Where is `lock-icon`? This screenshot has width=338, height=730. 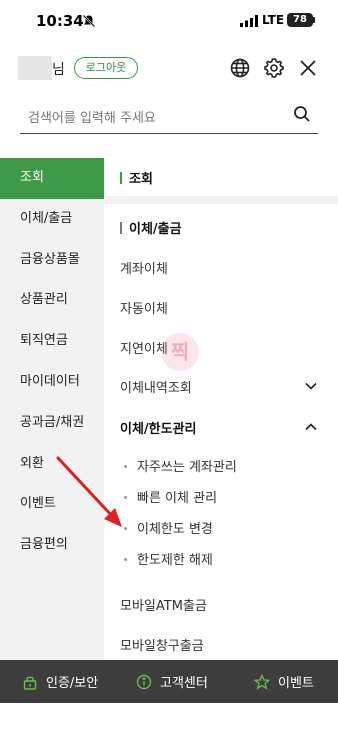
lock-icon is located at coordinates (30, 683).